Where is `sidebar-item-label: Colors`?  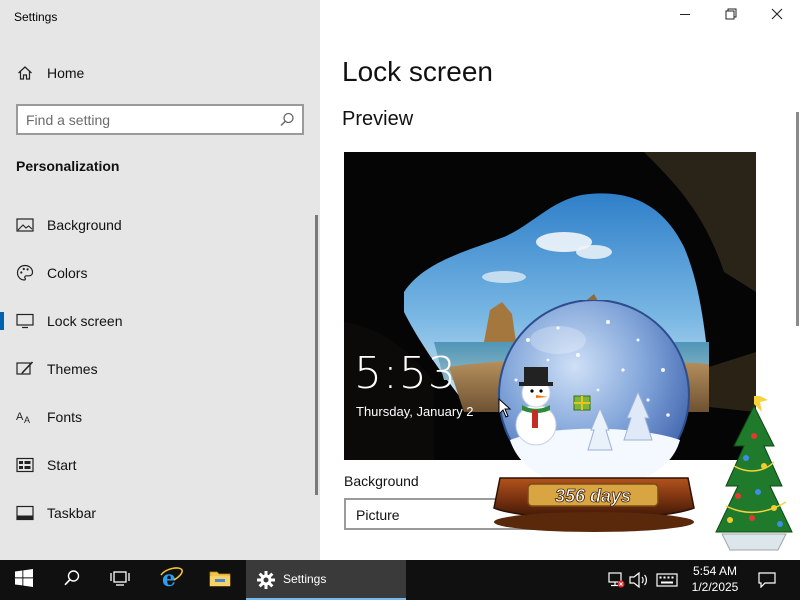
sidebar-item-label: Colors is located at coordinates (67, 273).